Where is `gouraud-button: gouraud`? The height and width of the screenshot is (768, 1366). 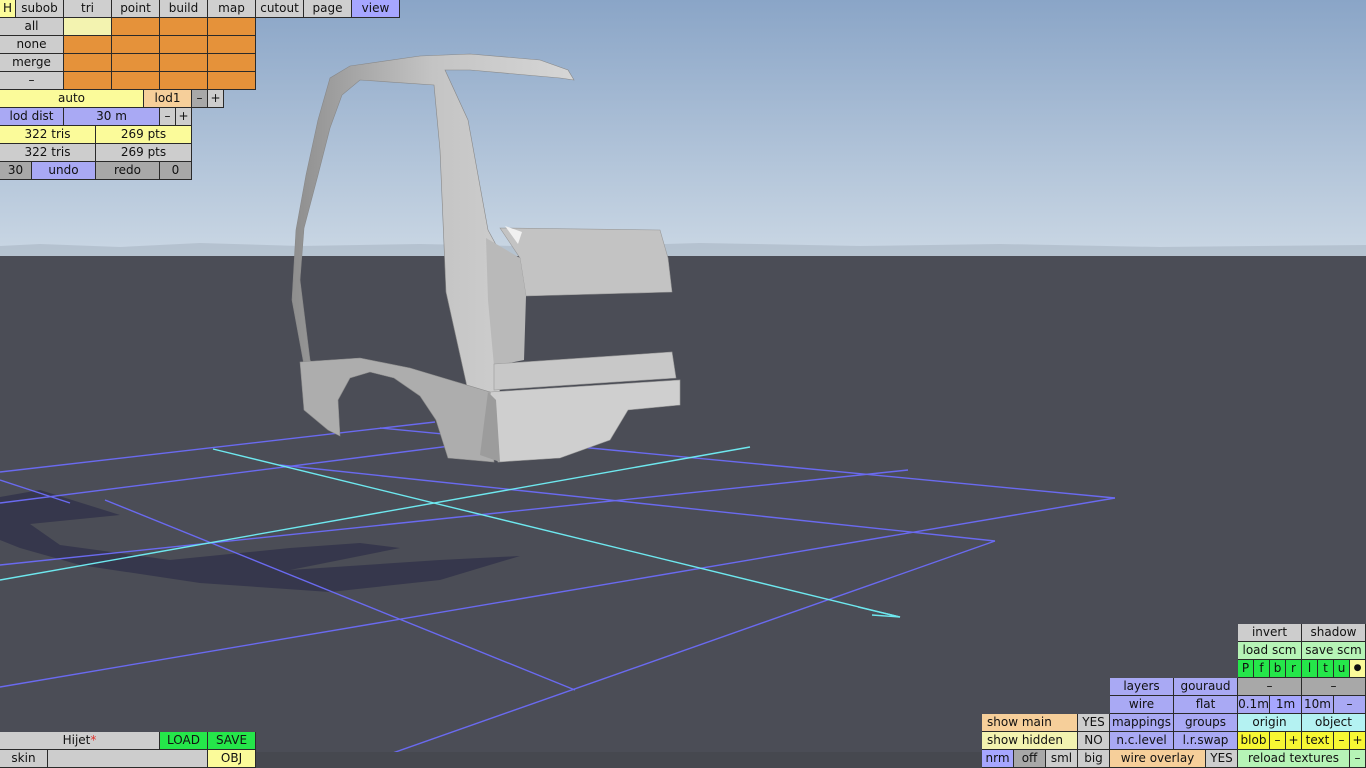 gouraud-button: gouraud is located at coordinates (1206, 687).